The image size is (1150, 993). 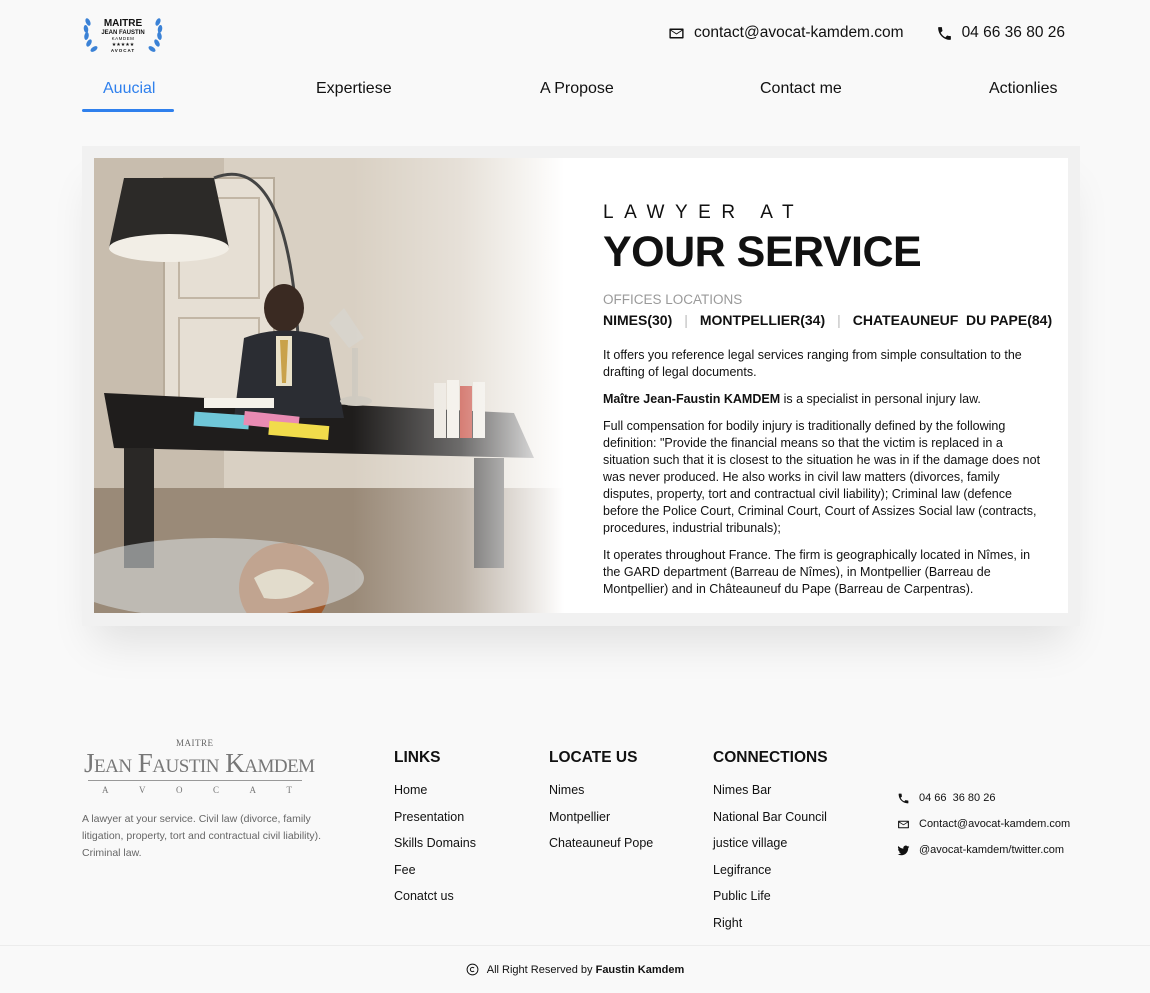 I want to click on nav-item-a-propose: A Propose, so click(x=577, y=97).